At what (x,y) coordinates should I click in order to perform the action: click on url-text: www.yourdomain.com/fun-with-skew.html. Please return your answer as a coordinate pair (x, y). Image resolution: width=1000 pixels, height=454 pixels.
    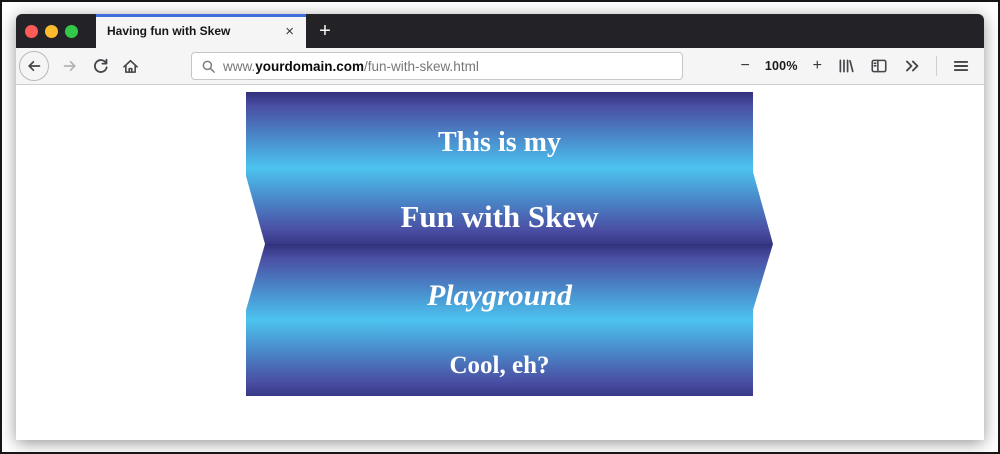
    Looking at the image, I should click on (351, 66).